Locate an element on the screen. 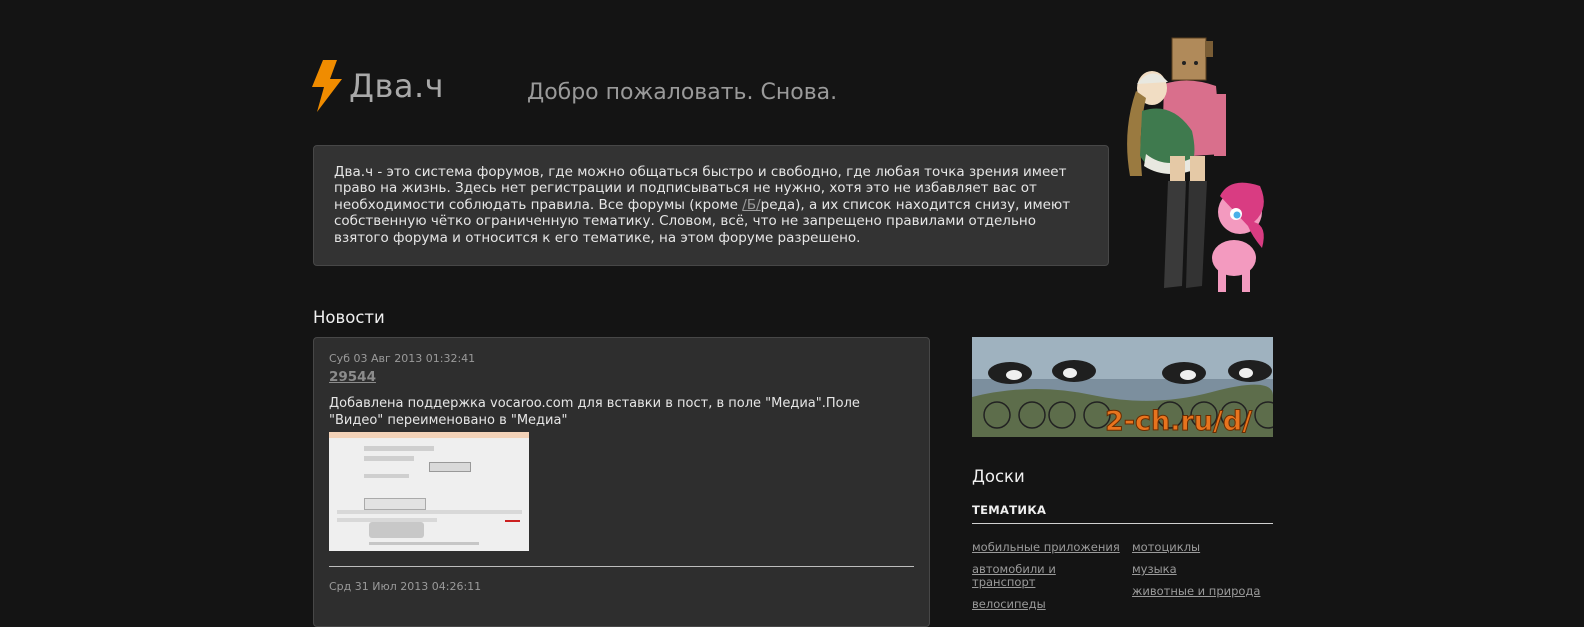  site-logo: Два.ч is located at coordinates (377, 86).